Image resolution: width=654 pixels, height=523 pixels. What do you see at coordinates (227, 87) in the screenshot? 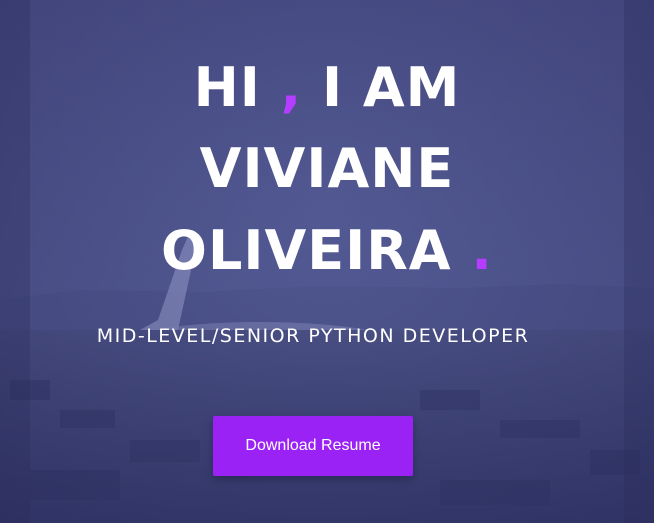
I see `greeting-text: HI` at bounding box center [227, 87].